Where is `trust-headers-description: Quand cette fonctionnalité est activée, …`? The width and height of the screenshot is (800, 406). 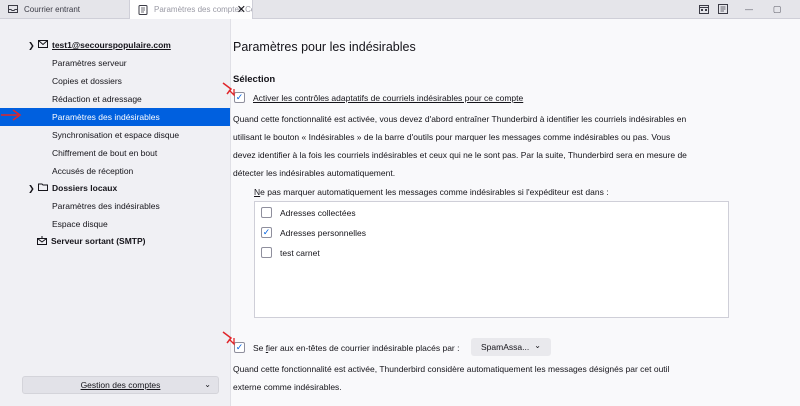 trust-headers-description: Quand cette fonctionnalité est activée, … is located at coordinates (451, 378).